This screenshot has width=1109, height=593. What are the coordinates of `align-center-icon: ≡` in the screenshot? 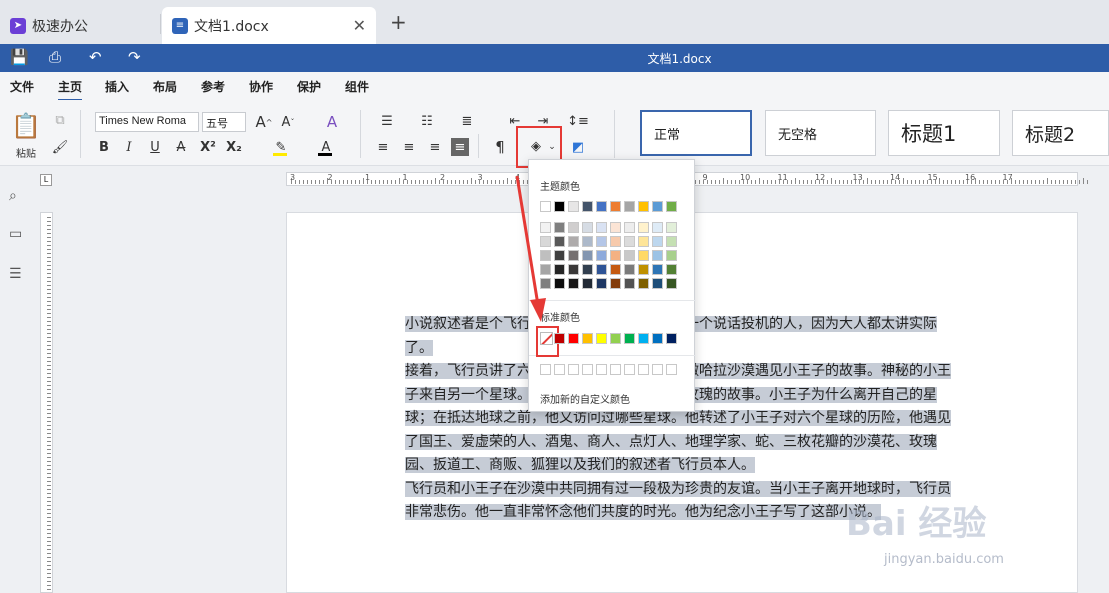 It's located at (409, 147).